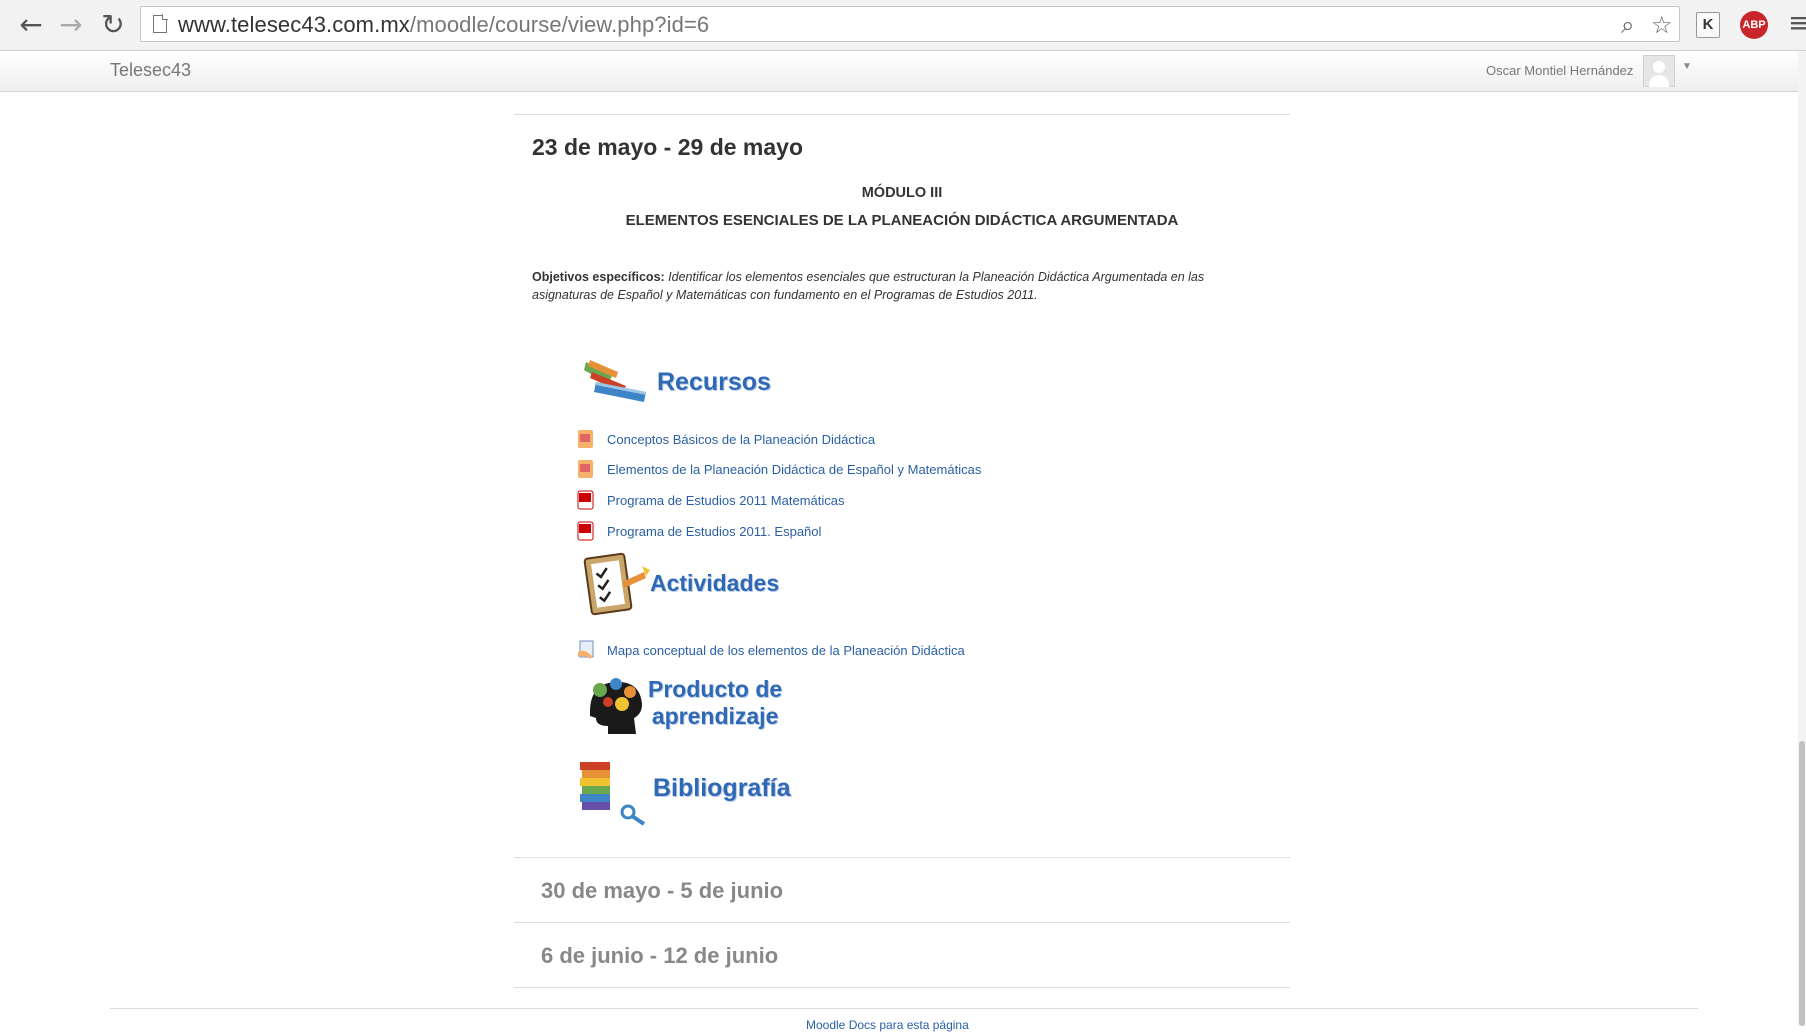  Describe the element at coordinates (899, 71) in the screenshot. I see `site-navbar: Telesec43 Oscar Montiel Hernández ▼` at that location.